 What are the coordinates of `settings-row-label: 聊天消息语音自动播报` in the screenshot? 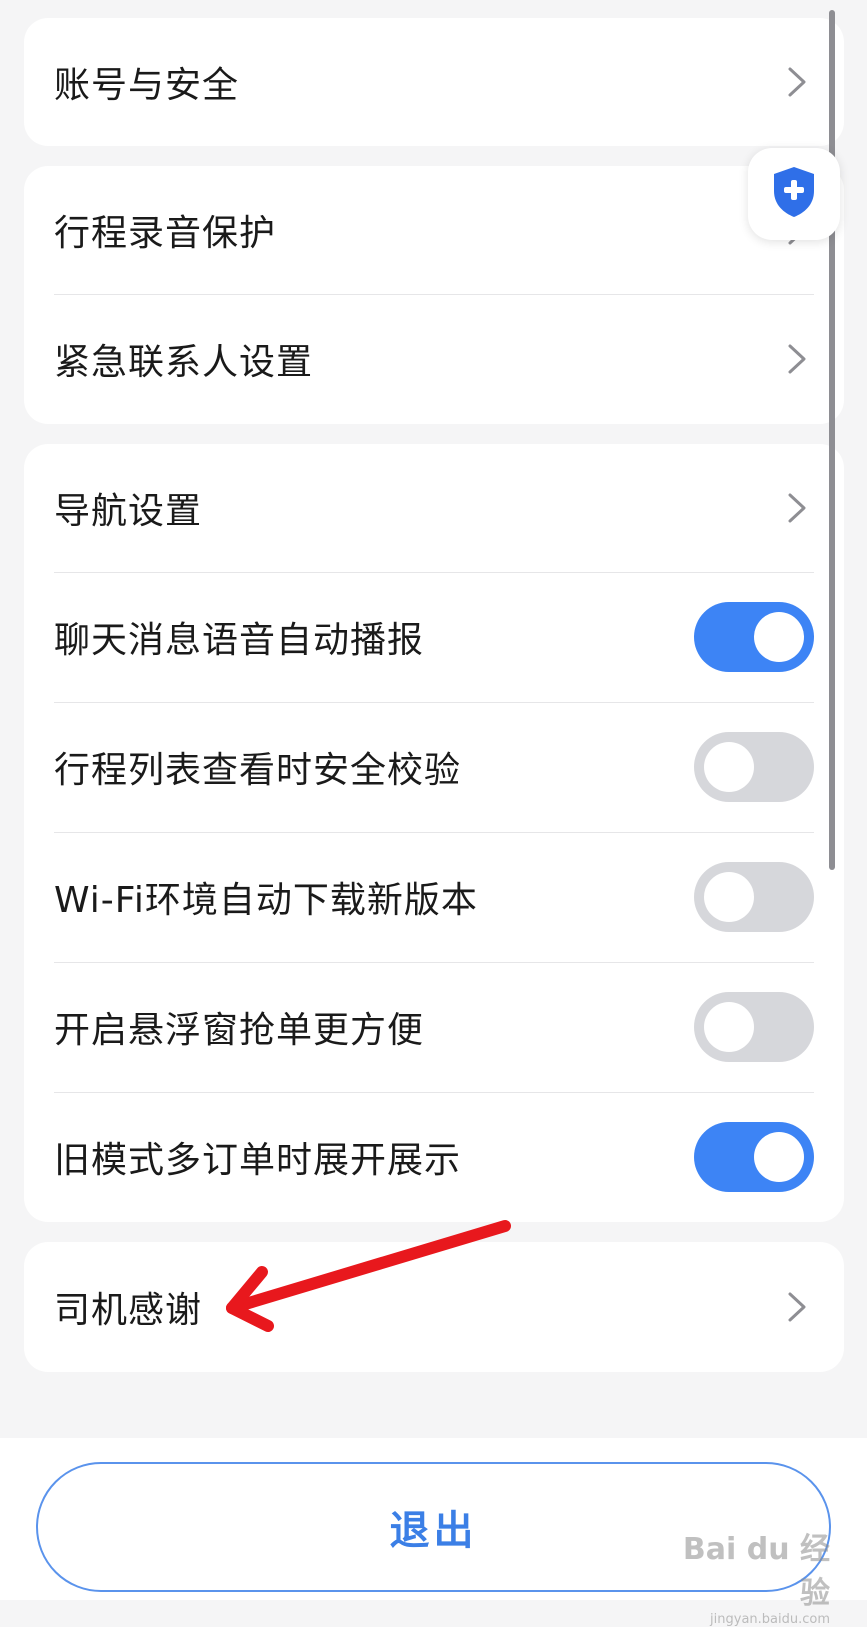 It's located at (239, 640).